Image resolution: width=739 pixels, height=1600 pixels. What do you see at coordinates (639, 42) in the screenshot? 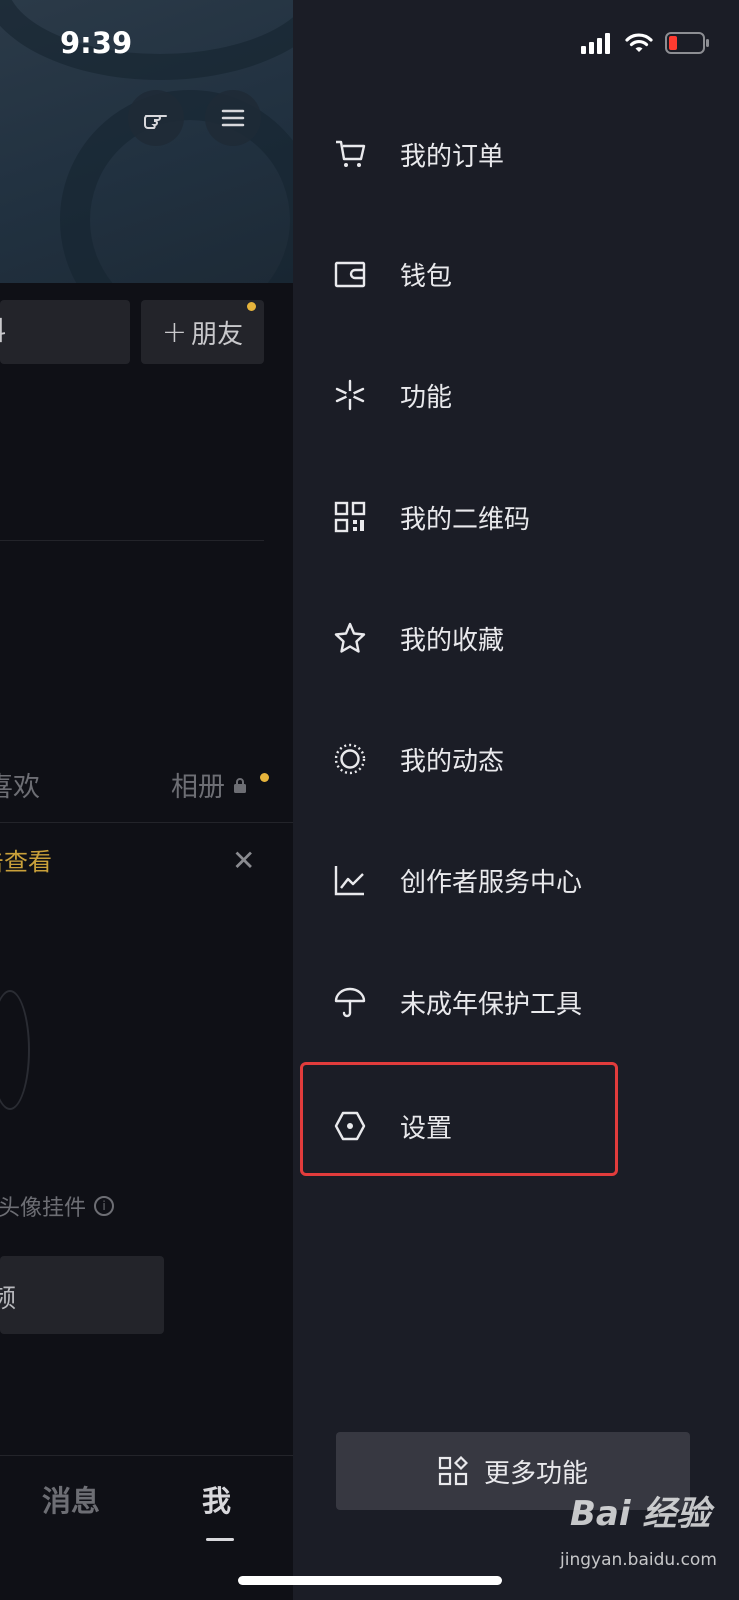
I see `wifi-icon` at bounding box center [639, 42].